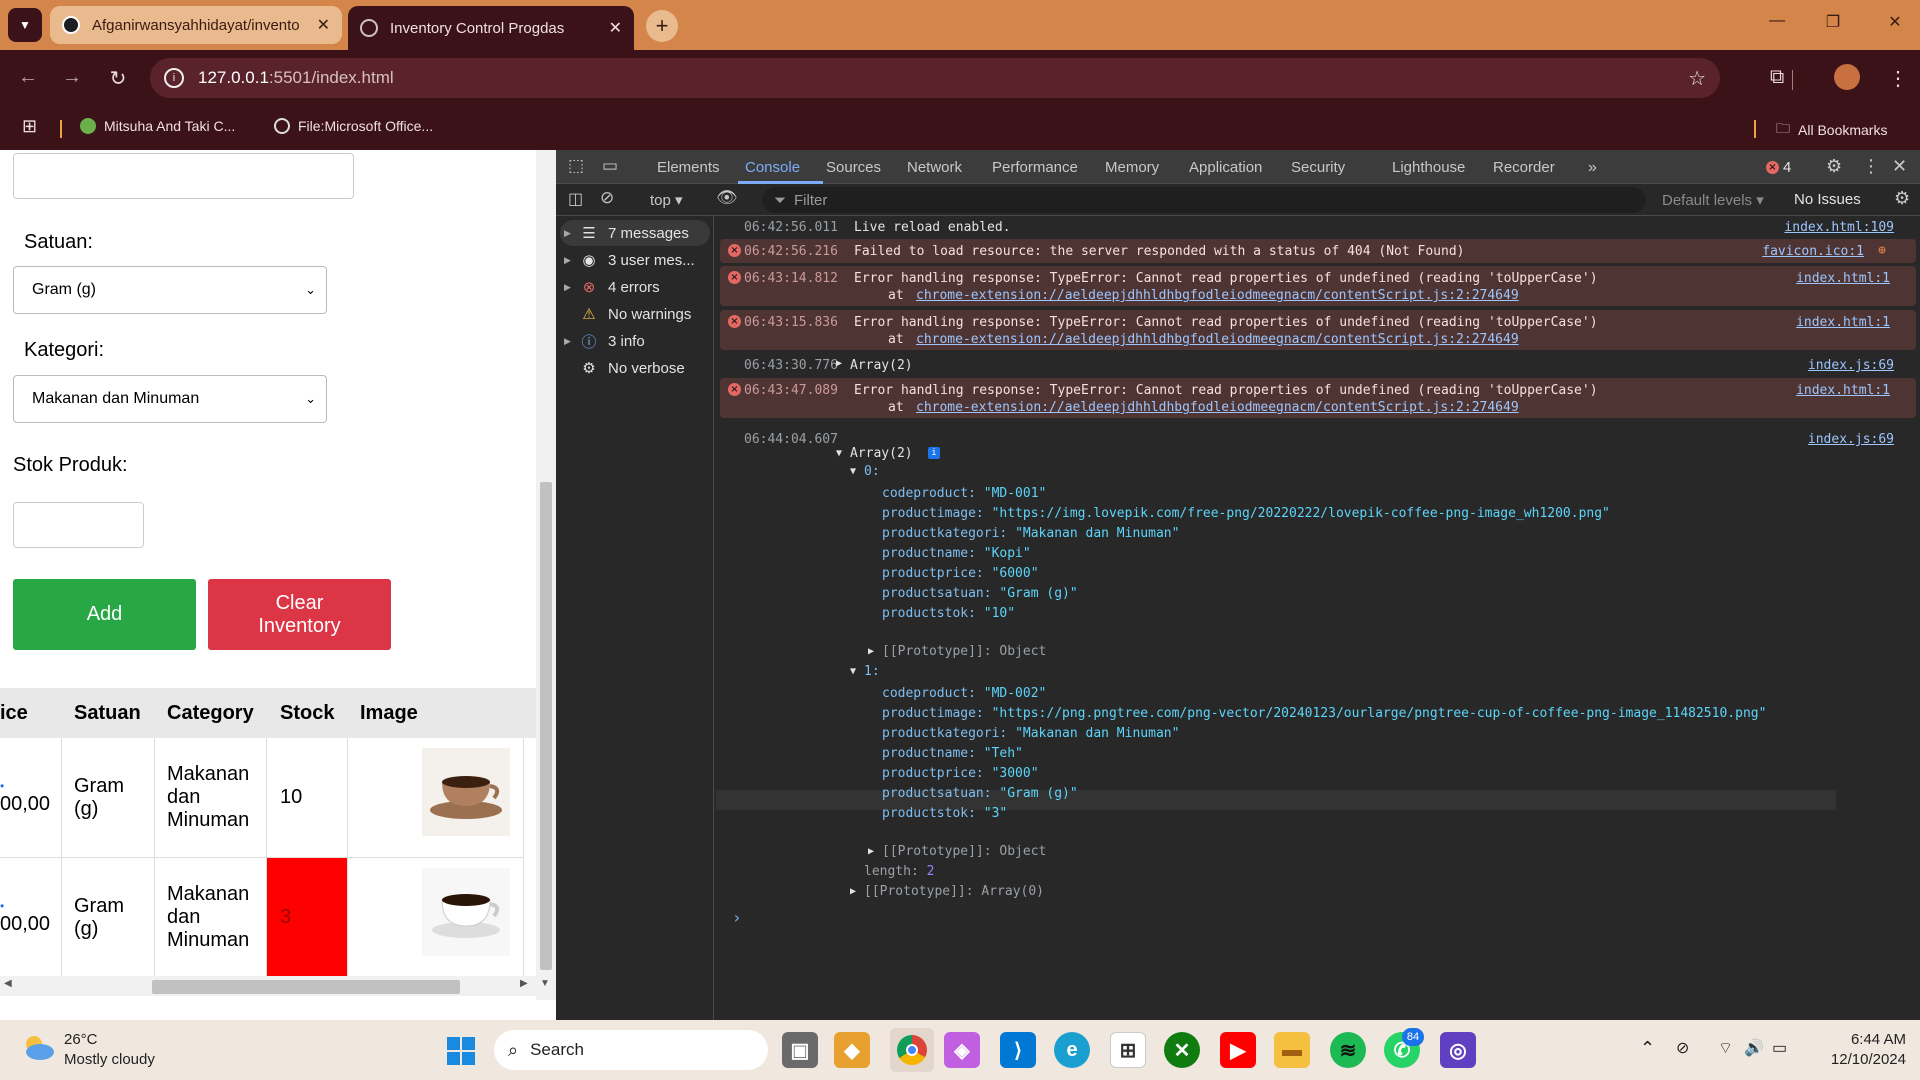 The height and width of the screenshot is (1080, 1920). I want to click on console-prompt: ›, so click(737, 917).